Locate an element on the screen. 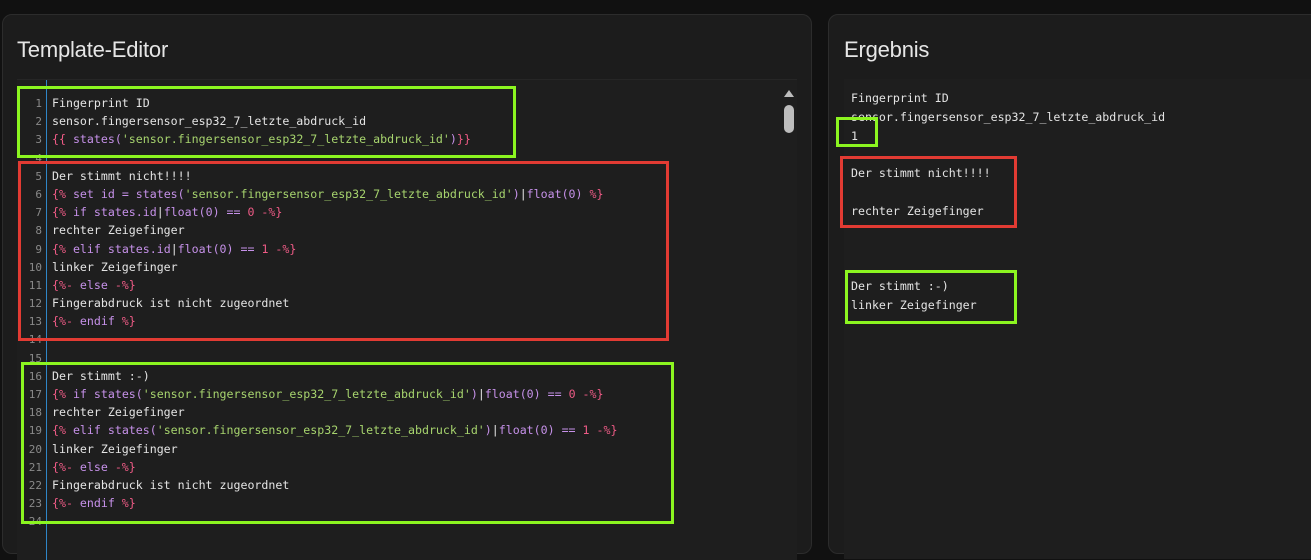  code-token: 0 is located at coordinates (572, 394).